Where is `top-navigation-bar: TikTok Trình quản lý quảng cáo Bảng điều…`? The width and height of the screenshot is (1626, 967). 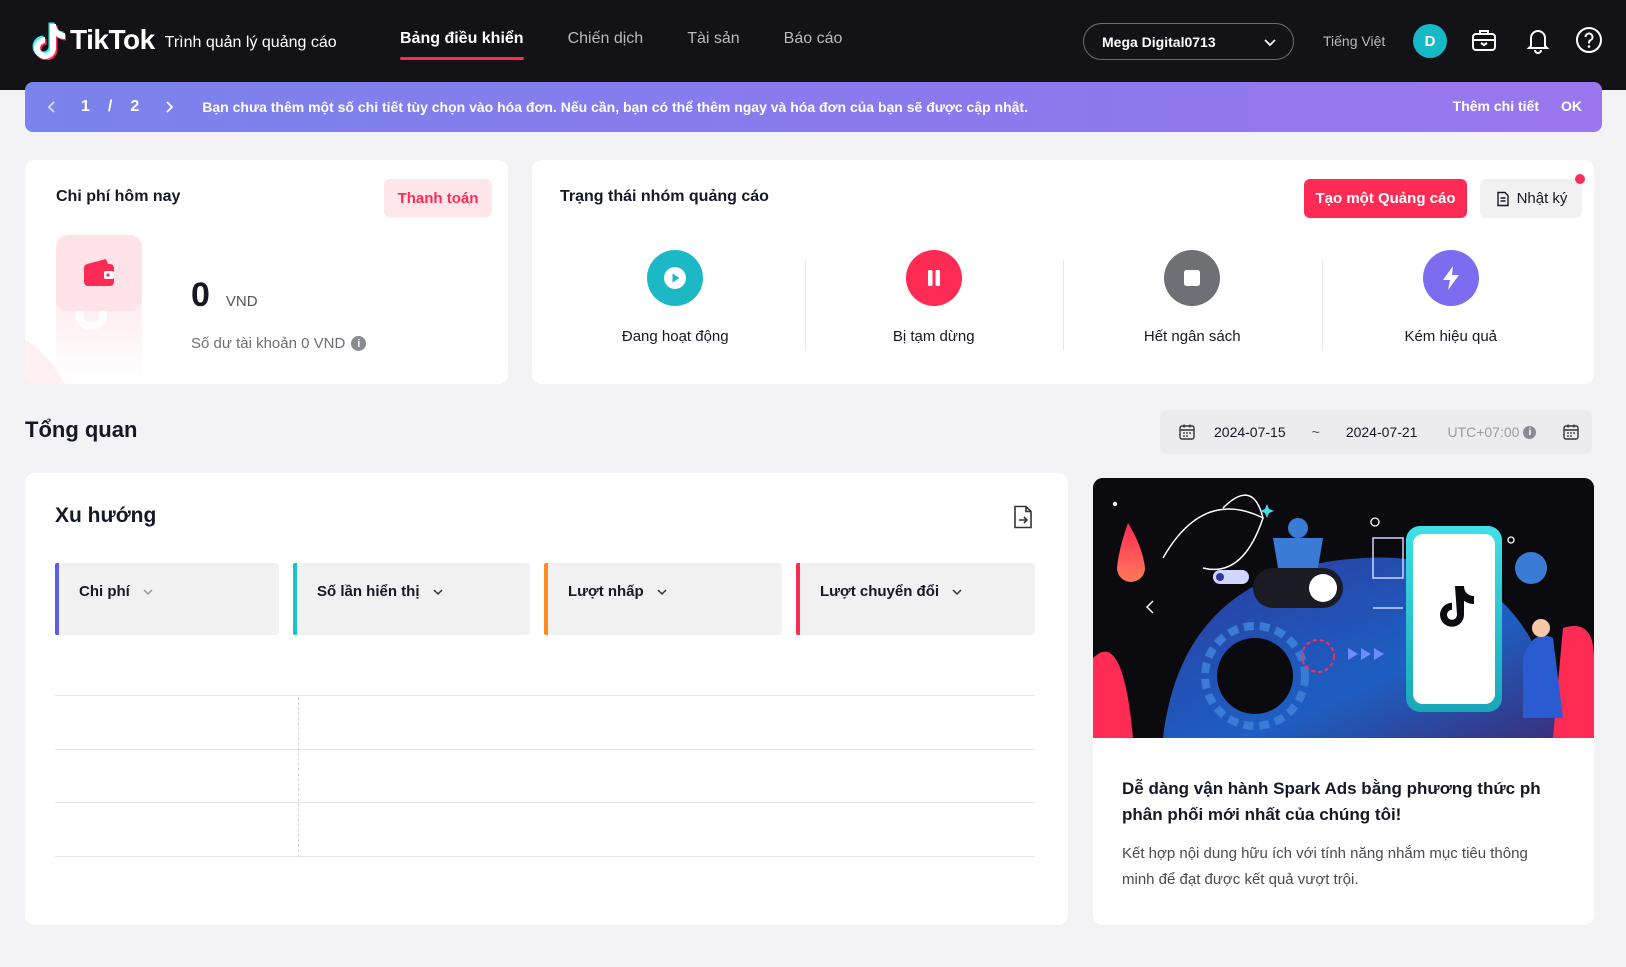 top-navigation-bar: TikTok Trình quản lý quảng cáo Bảng điều… is located at coordinates (813, 45).